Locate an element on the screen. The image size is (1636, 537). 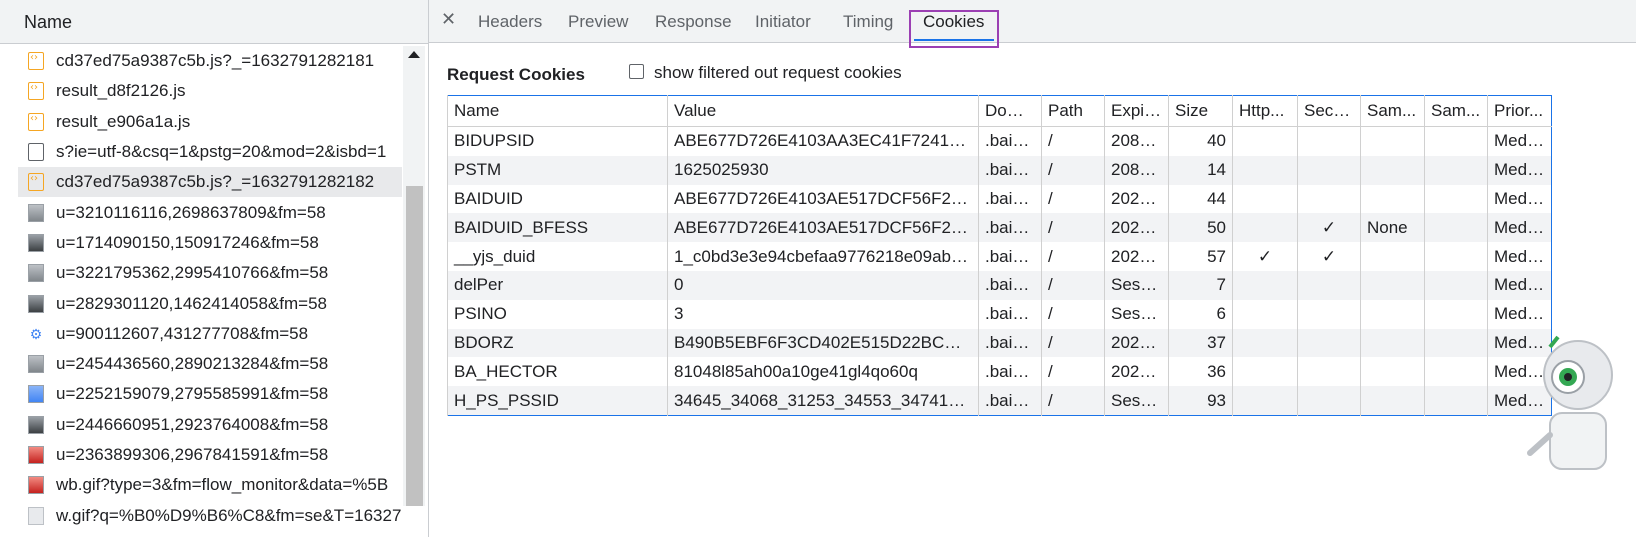
cookies-column-header: Name is located at coordinates (557, 111).